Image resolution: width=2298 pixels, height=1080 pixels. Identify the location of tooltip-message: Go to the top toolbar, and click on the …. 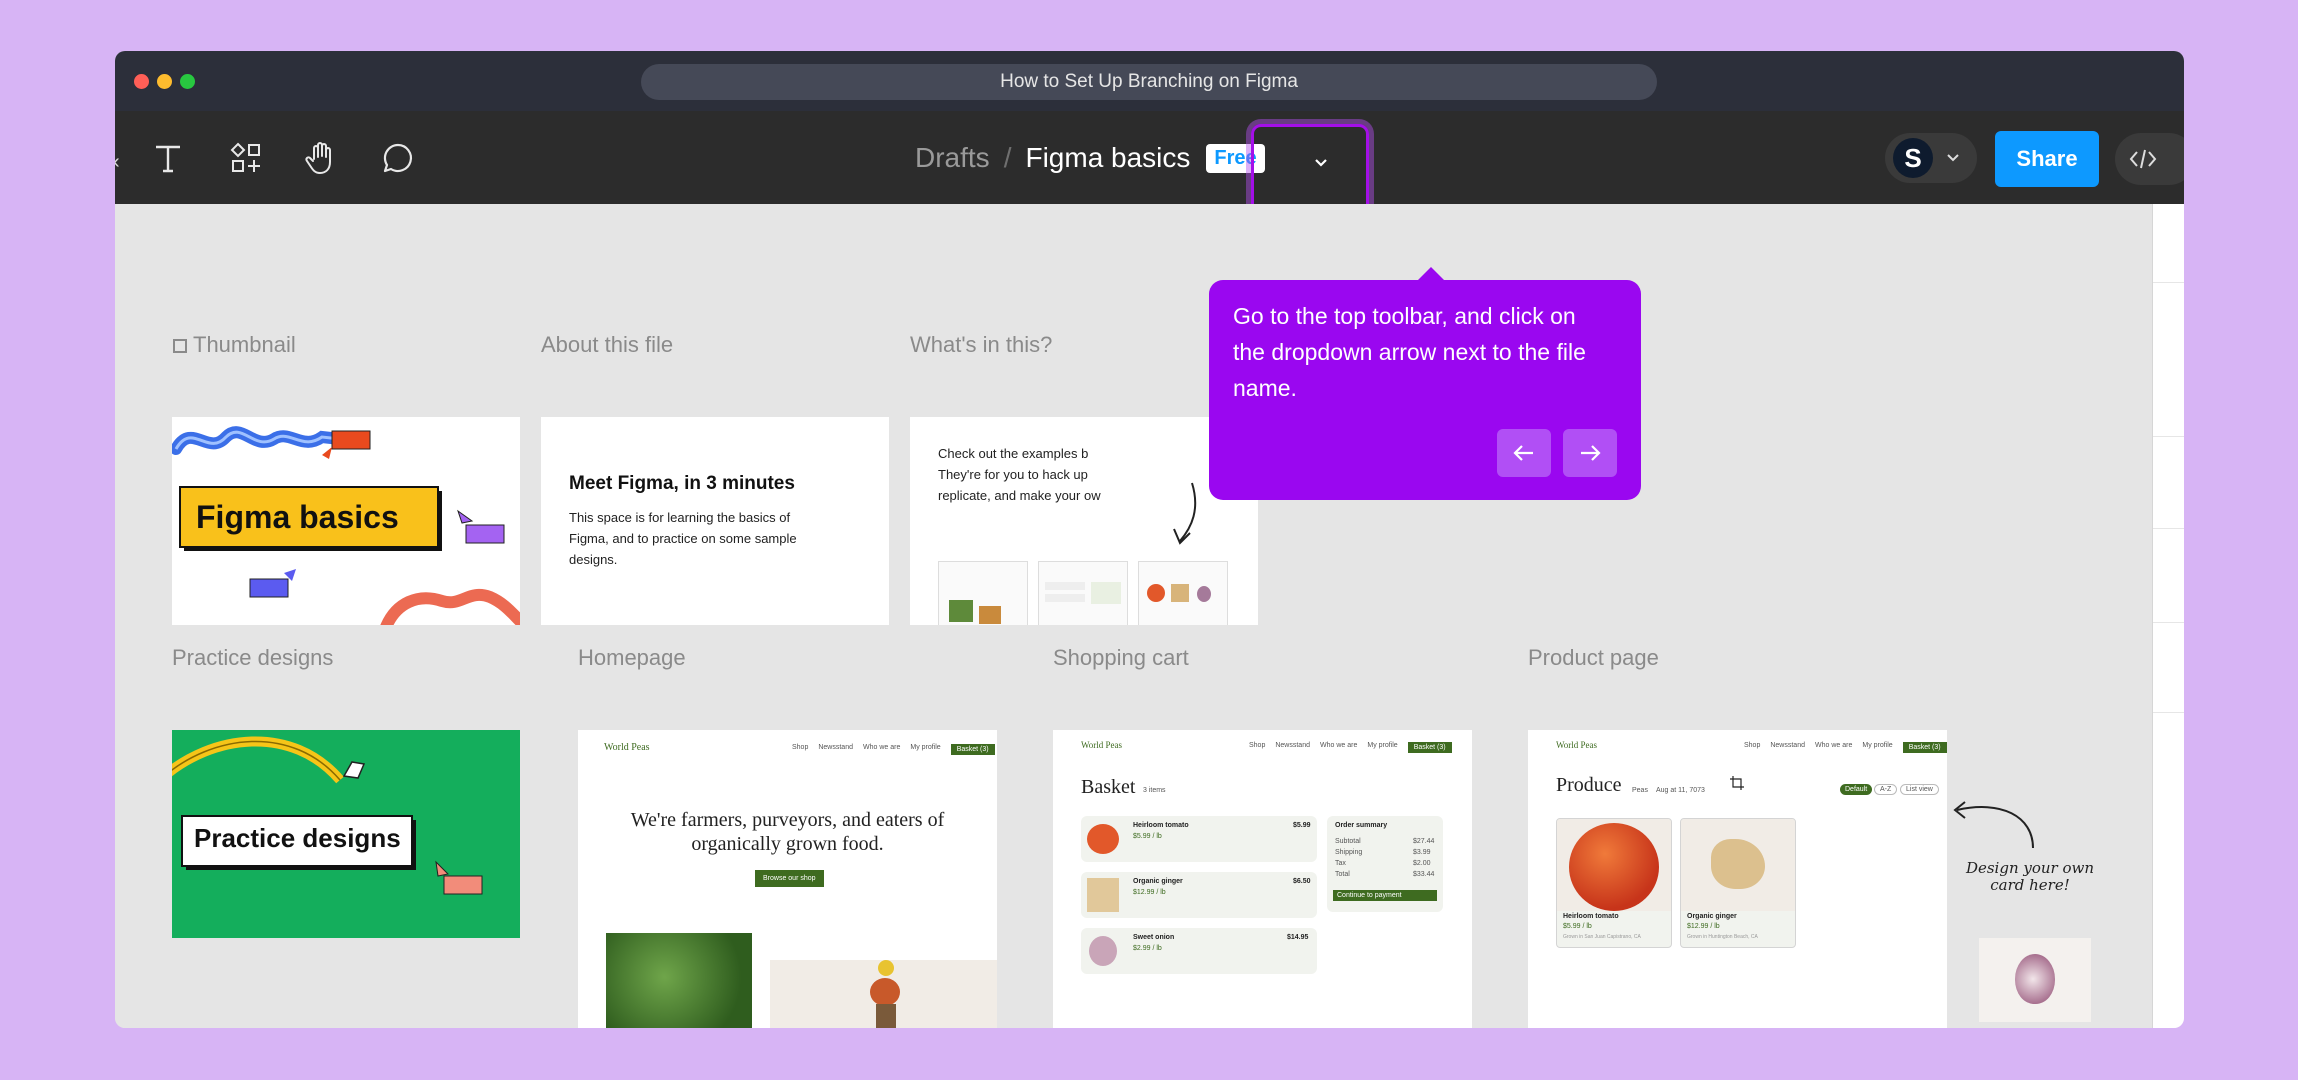
(1409, 352).